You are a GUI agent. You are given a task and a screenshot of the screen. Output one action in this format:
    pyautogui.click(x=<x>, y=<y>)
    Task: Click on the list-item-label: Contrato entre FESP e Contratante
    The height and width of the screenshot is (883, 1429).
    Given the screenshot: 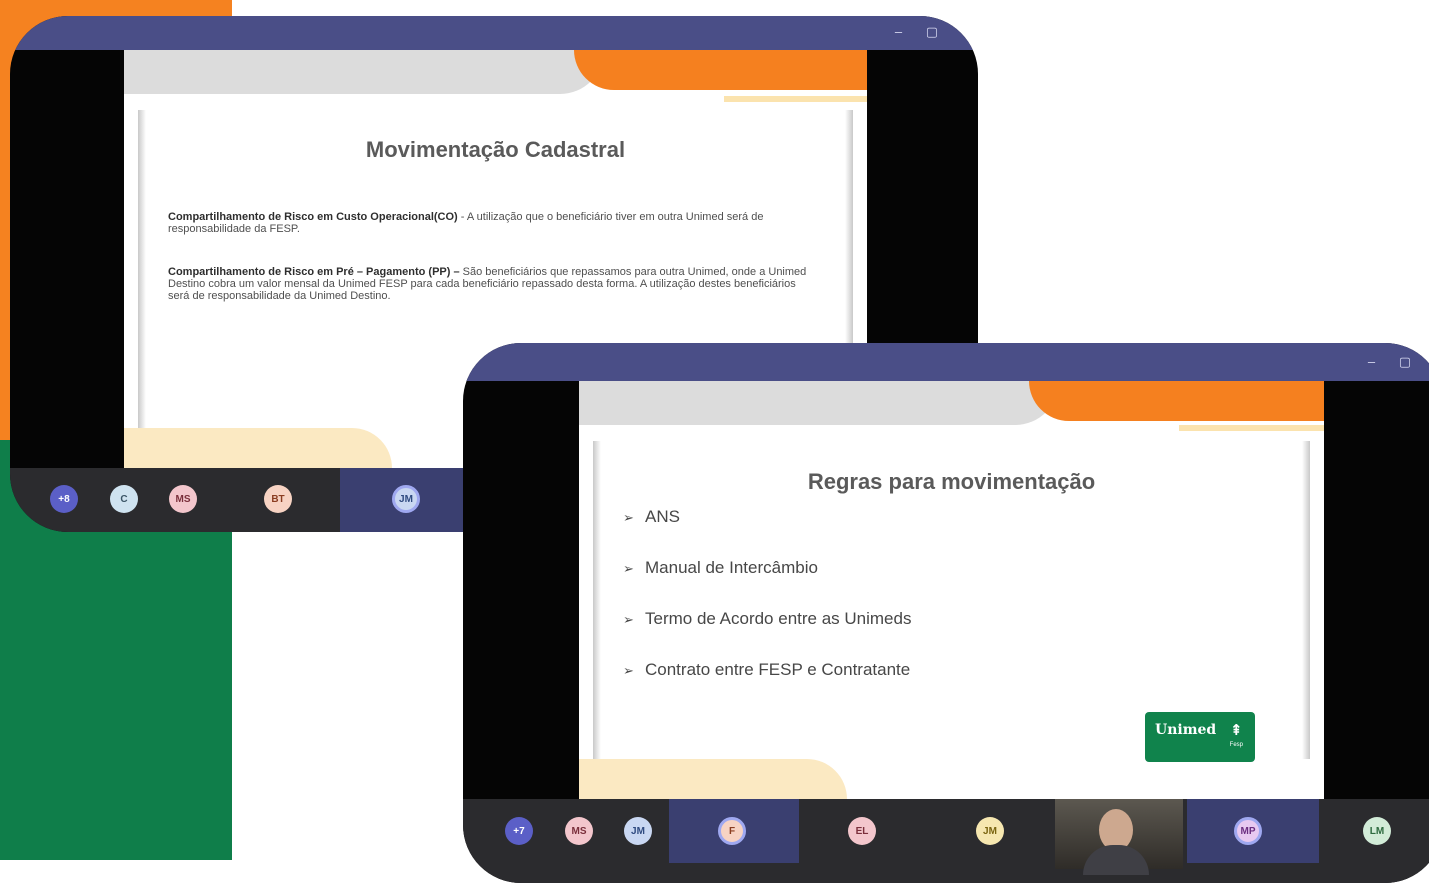 What is the action you would take?
    pyautogui.click(x=778, y=669)
    